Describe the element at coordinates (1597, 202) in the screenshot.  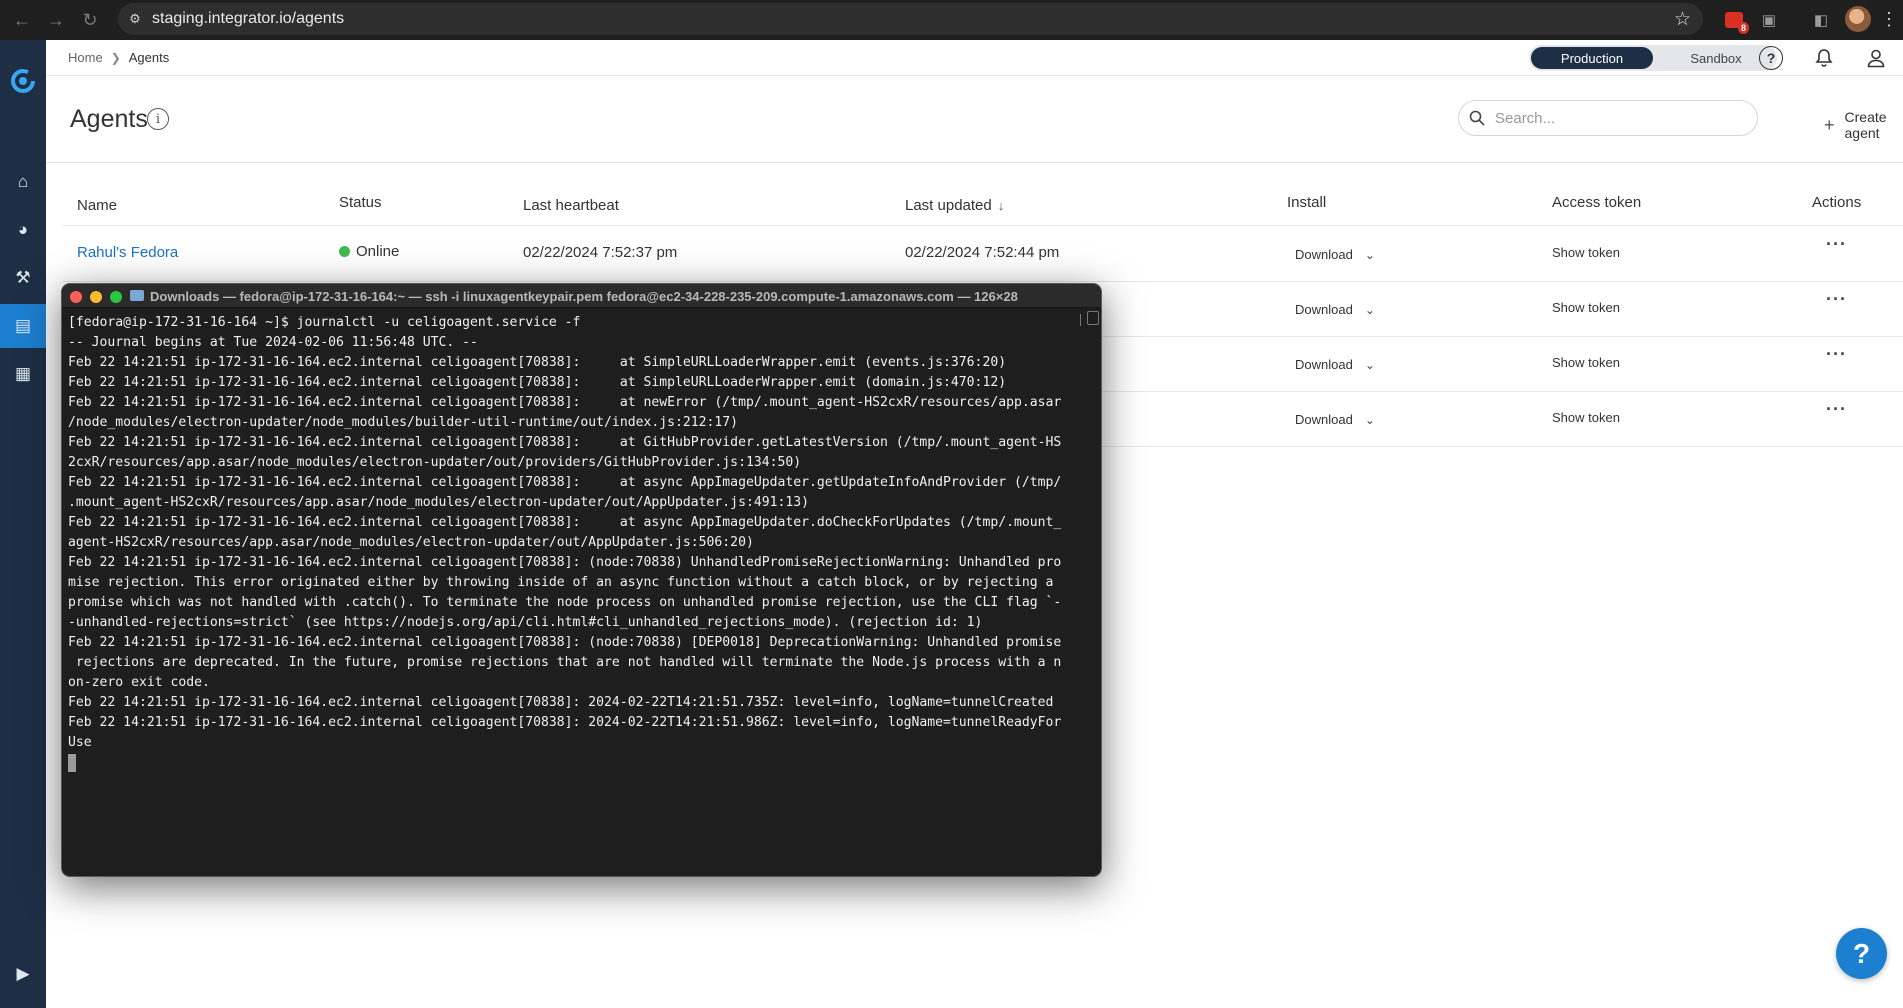
I see `col-access-token: Access token` at that location.